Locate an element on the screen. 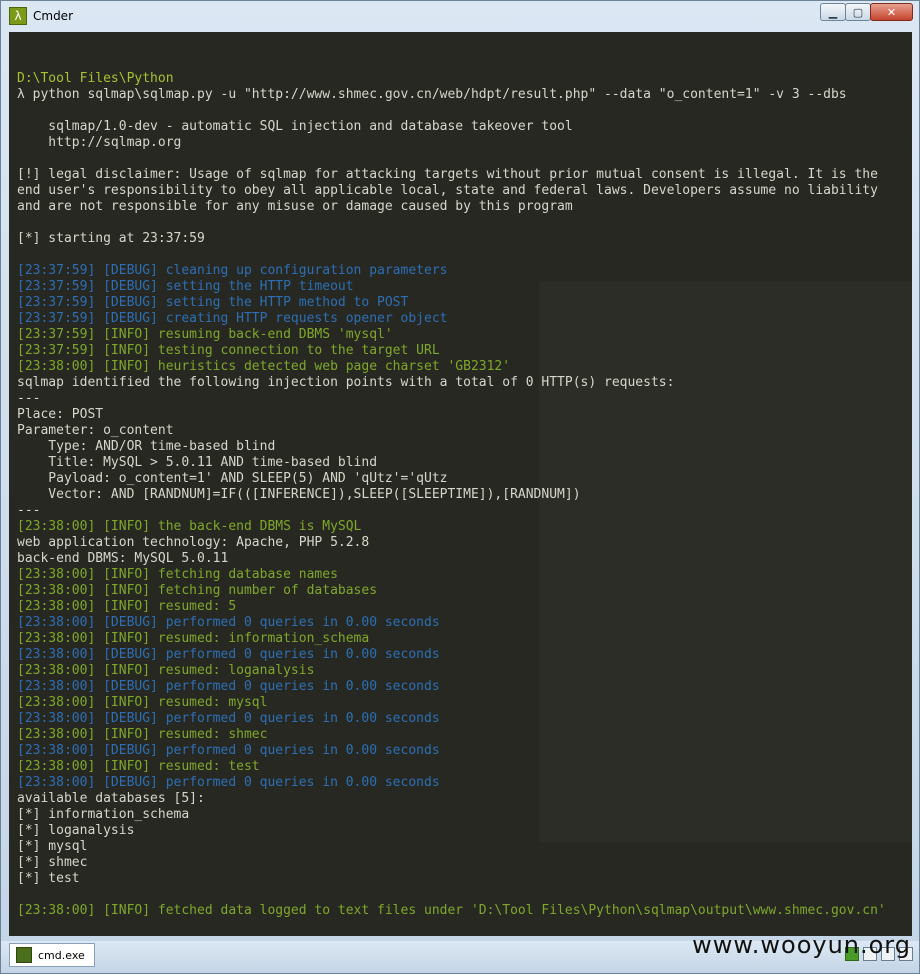  console-line: [23:38:00] [INFO] resumed: shmec is located at coordinates (142, 734).